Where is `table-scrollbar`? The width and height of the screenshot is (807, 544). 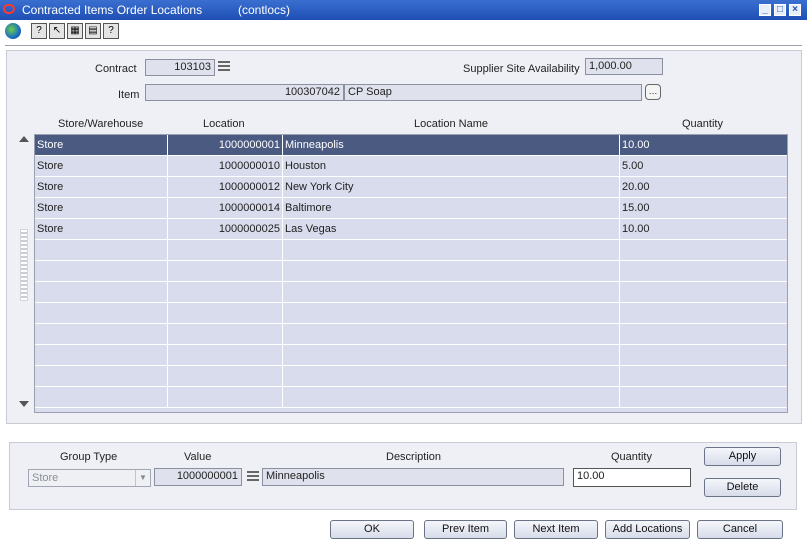 table-scrollbar is located at coordinates (24, 273).